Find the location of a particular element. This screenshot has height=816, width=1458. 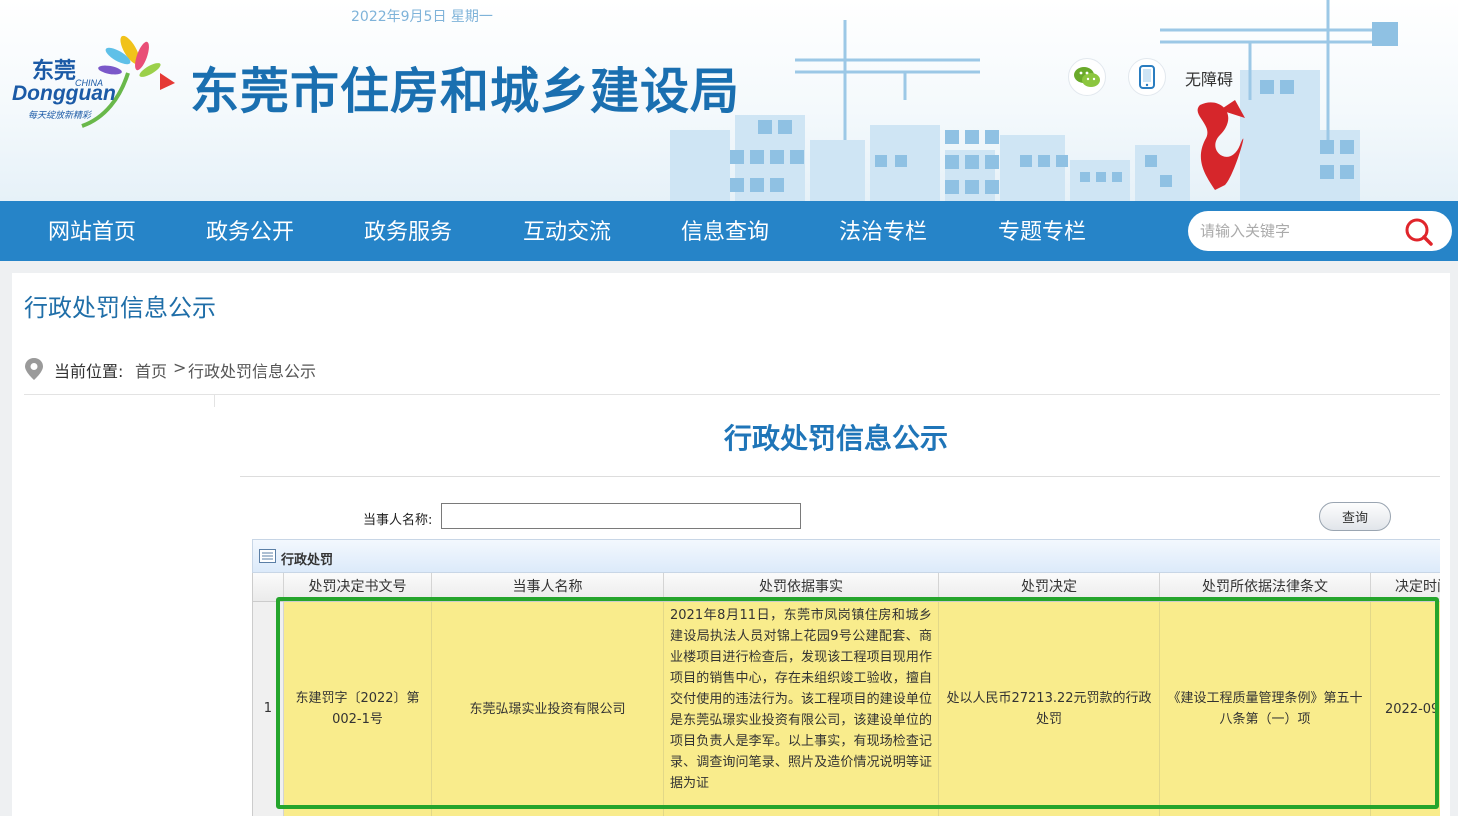

mobile-button is located at coordinates (1147, 77).